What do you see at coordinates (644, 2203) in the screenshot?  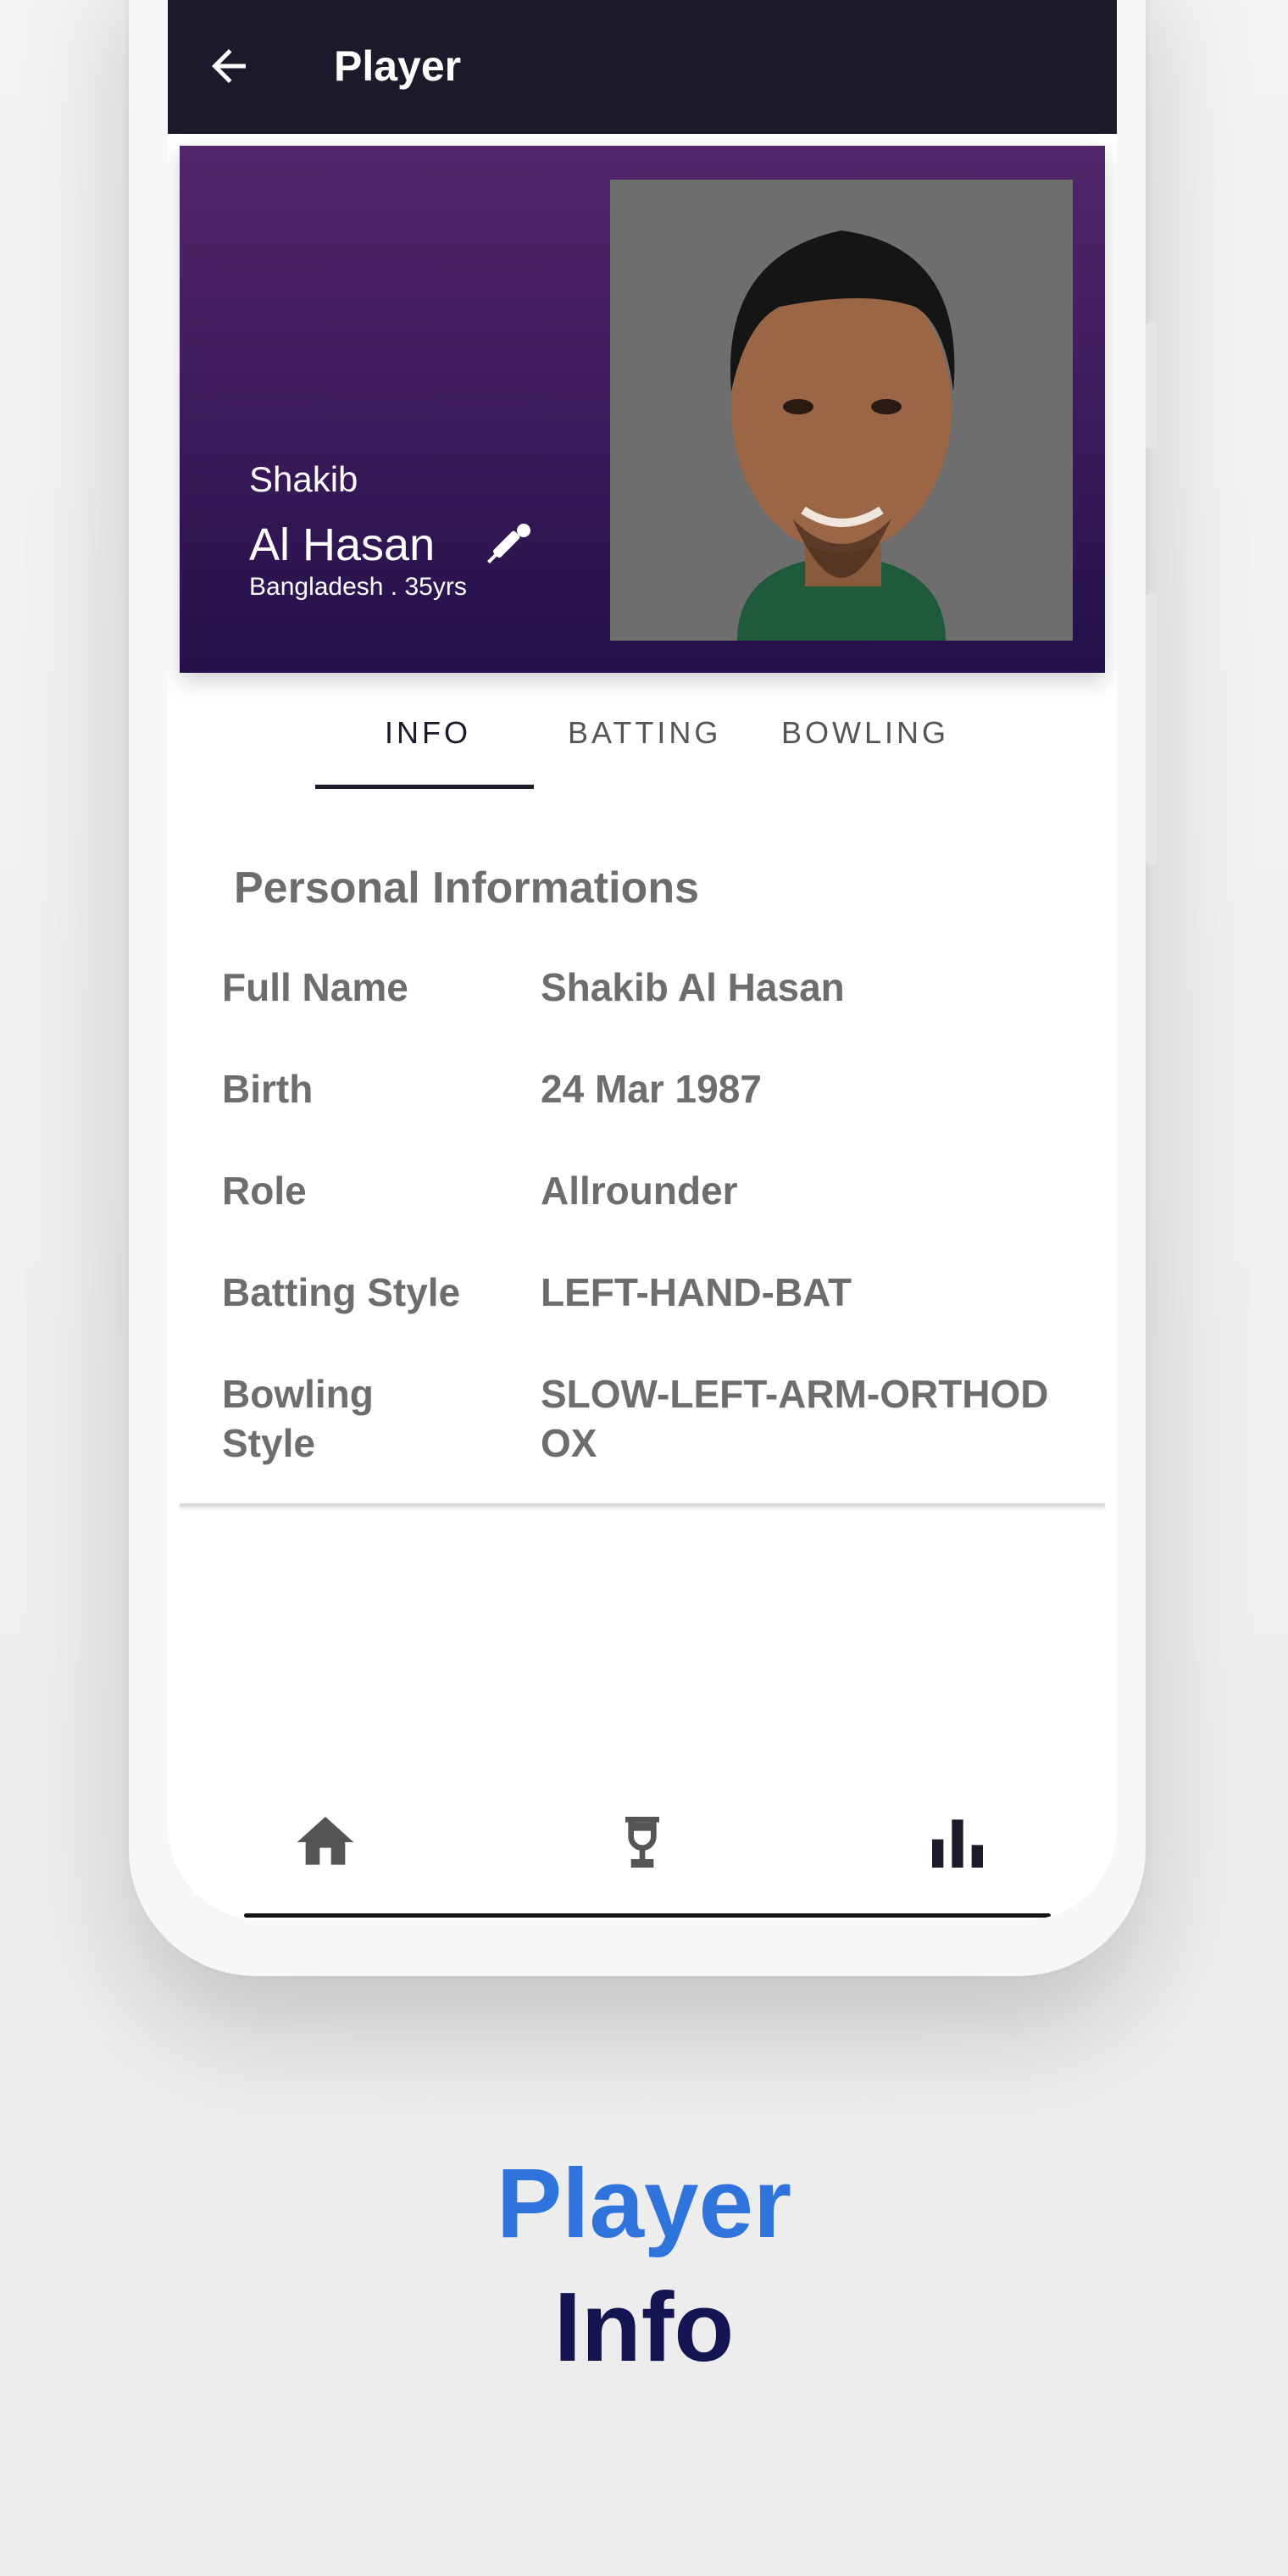 I see `promo-caption-line-1: Player` at bounding box center [644, 2203].